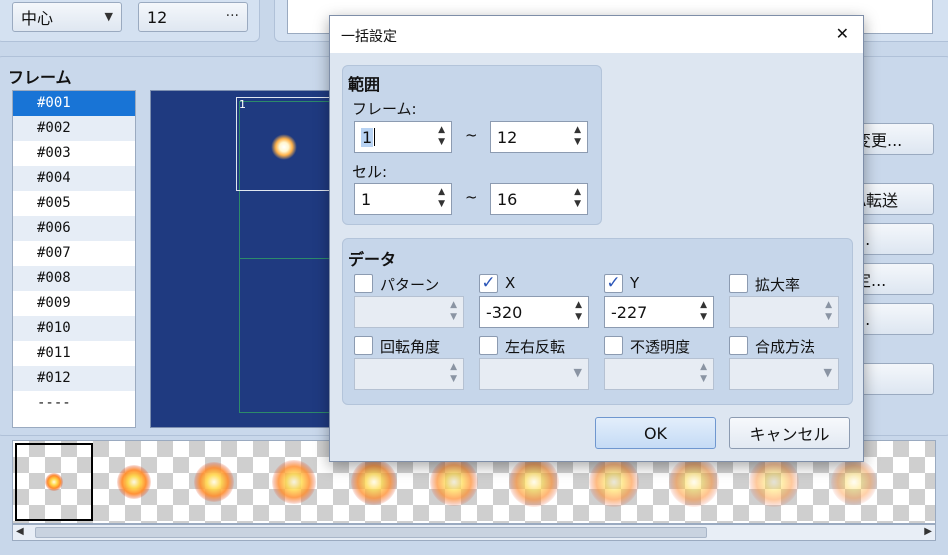 Image resolution: width=948 pixels, height=555 pixels. I want to click on frames-count-value: 12, so click(157, 17).